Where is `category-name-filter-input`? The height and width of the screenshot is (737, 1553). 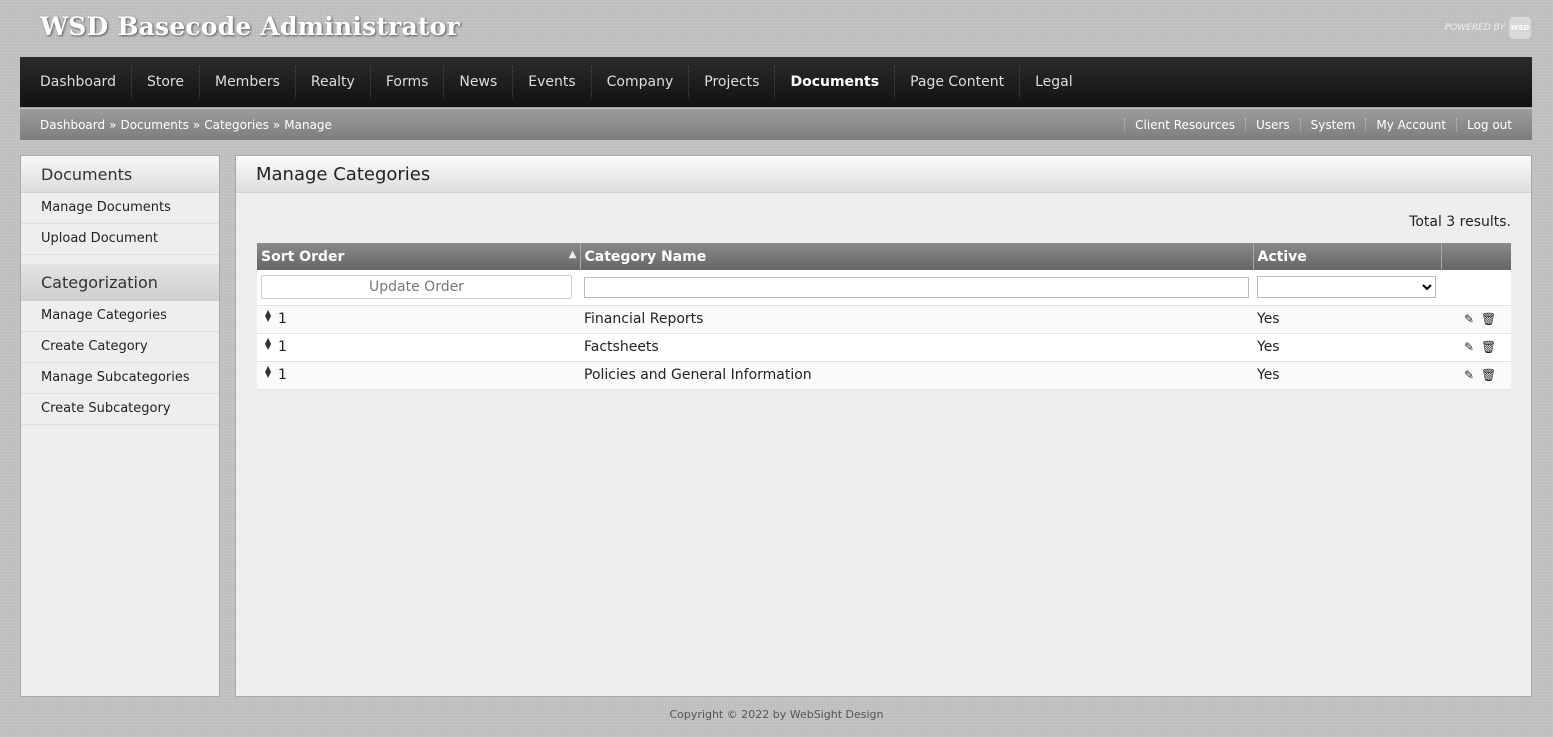
category-name-filter-input is located at coordinates (916, 287).